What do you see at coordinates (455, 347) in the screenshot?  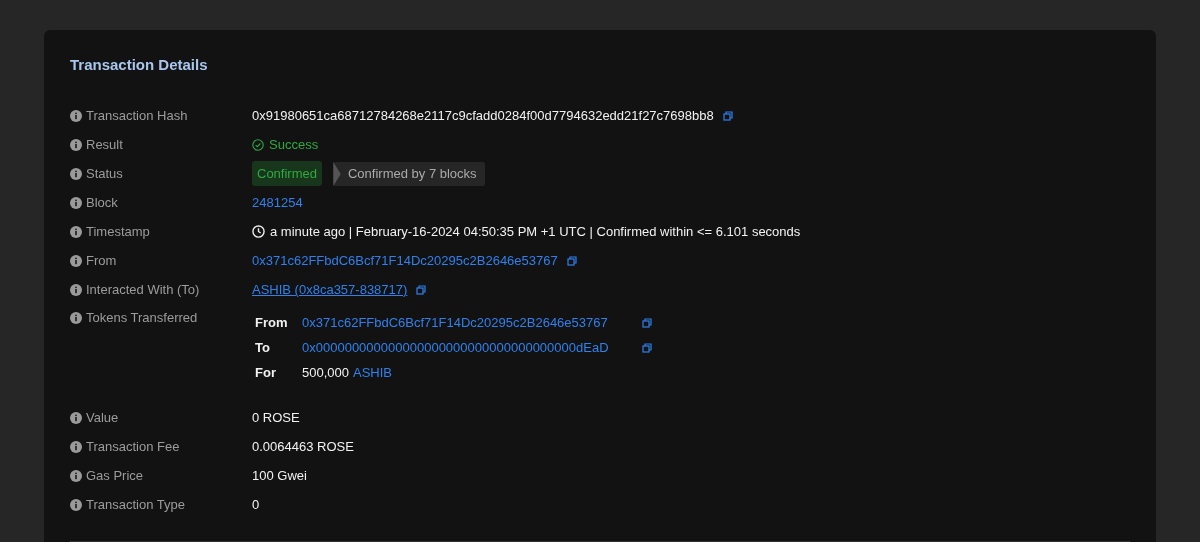 I see `address-link: 0x000000000000000000000000000000000000dEaD` at bounding box center [455, 347].